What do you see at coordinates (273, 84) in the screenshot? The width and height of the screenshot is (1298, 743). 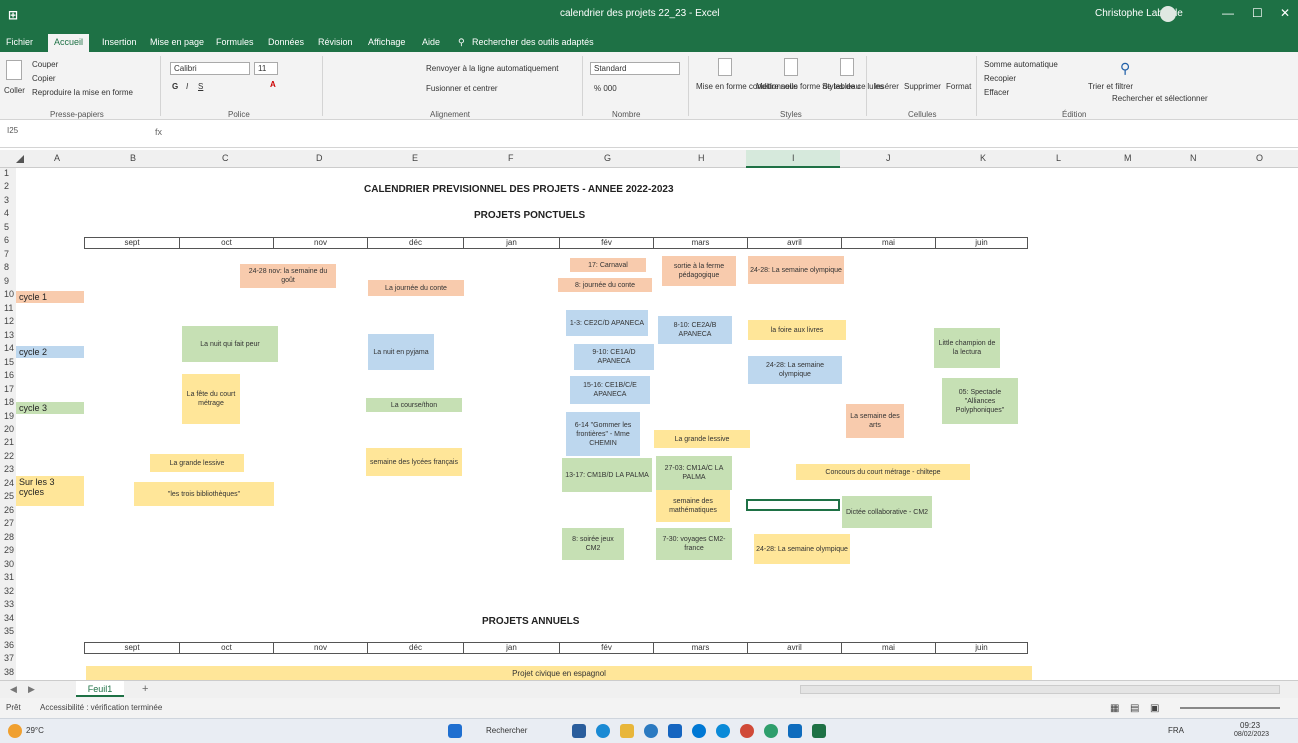 I see `font-color-icon: A` at bounding box center [273, 84].